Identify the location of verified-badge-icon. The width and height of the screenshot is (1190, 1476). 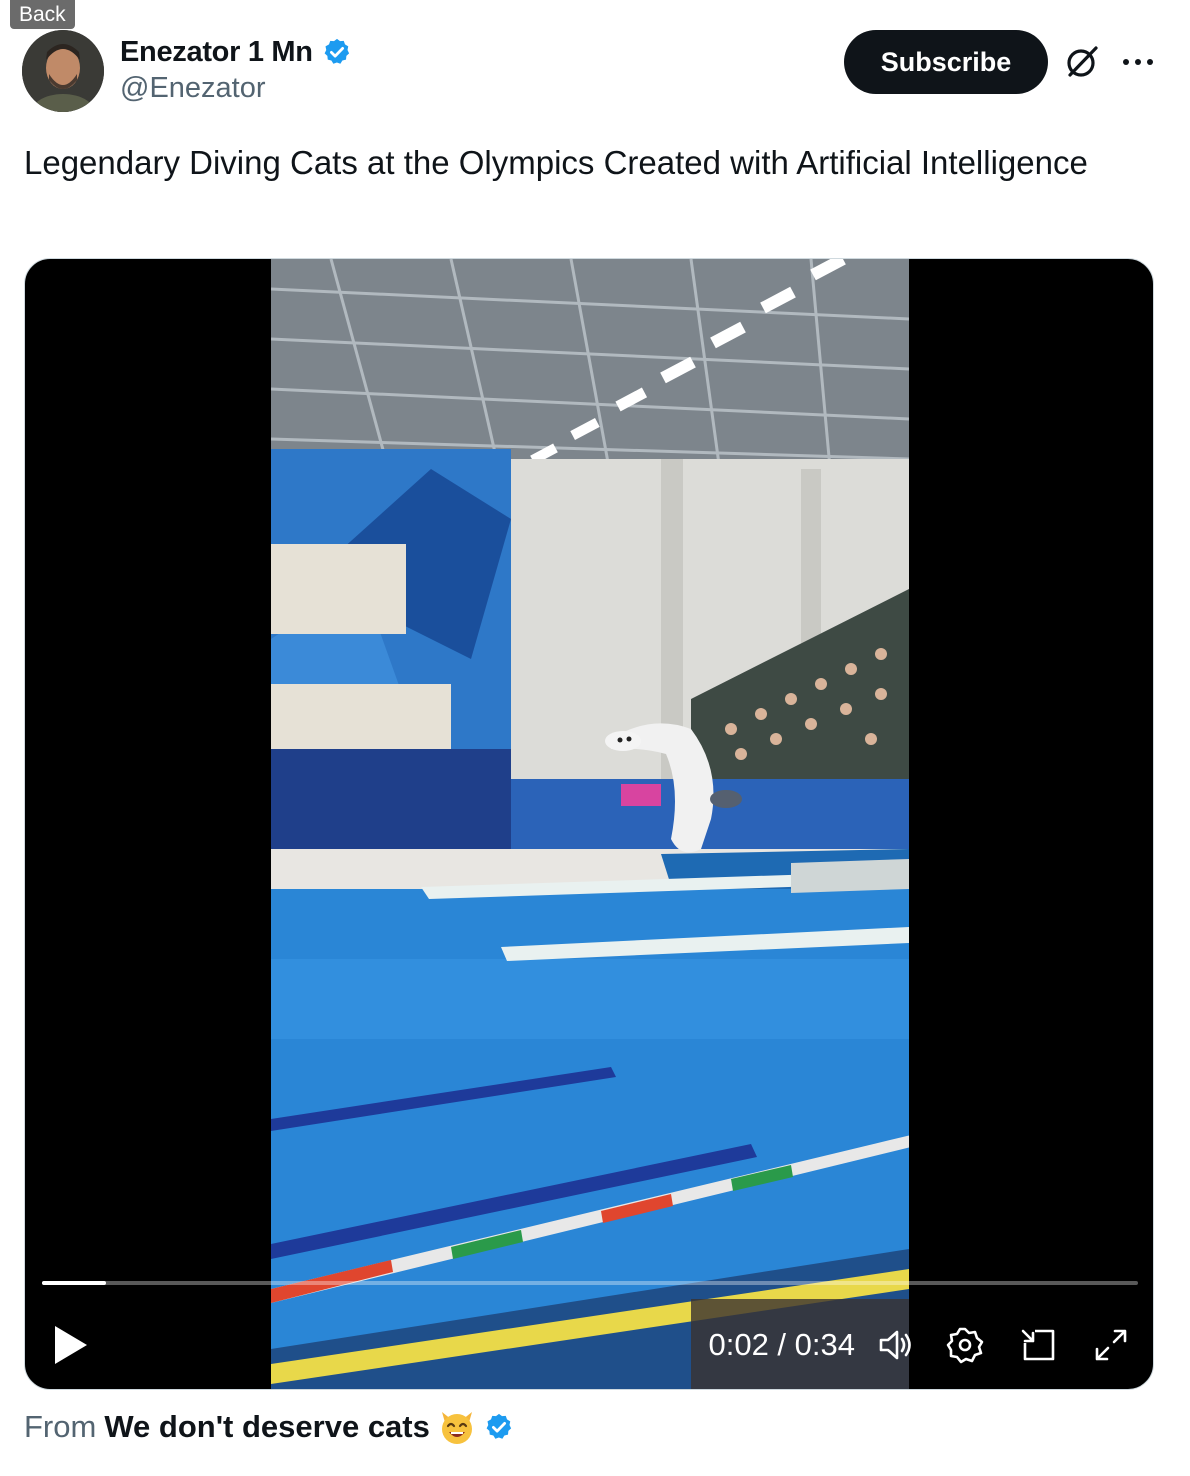
(336, 51).